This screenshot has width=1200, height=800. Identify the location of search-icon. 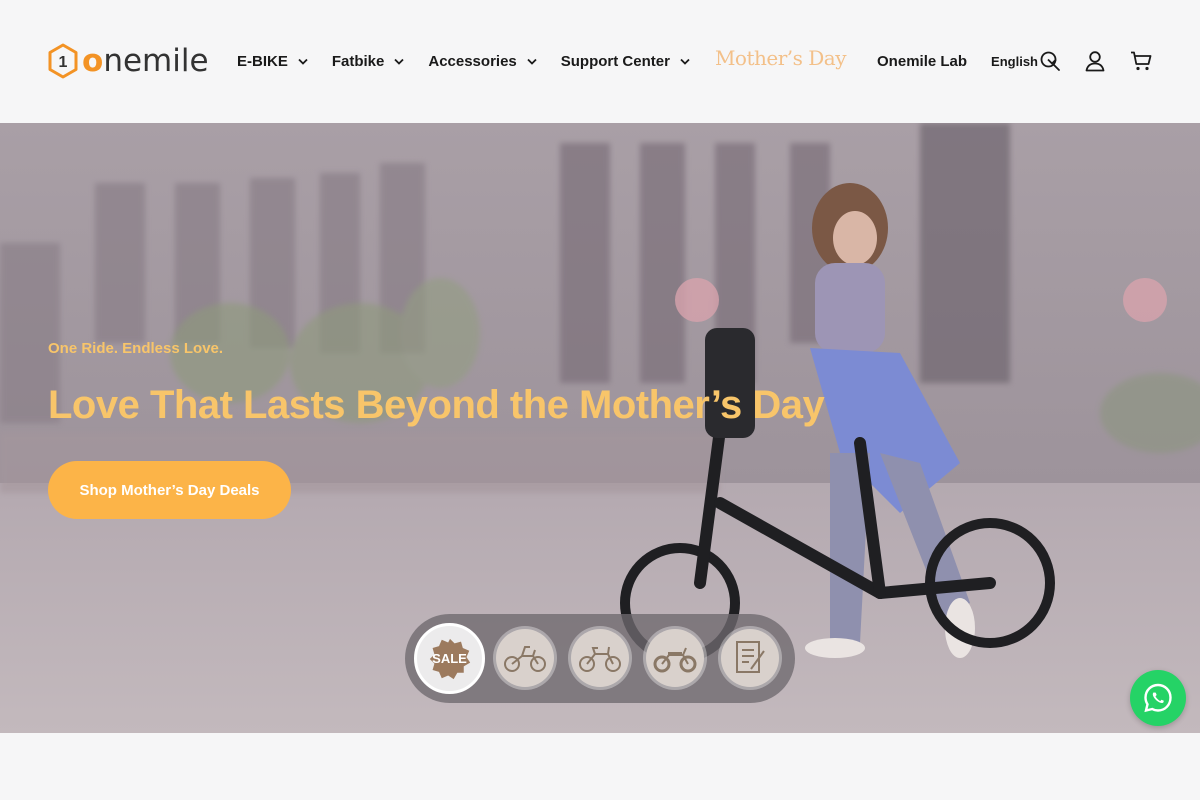
(1050, 61).